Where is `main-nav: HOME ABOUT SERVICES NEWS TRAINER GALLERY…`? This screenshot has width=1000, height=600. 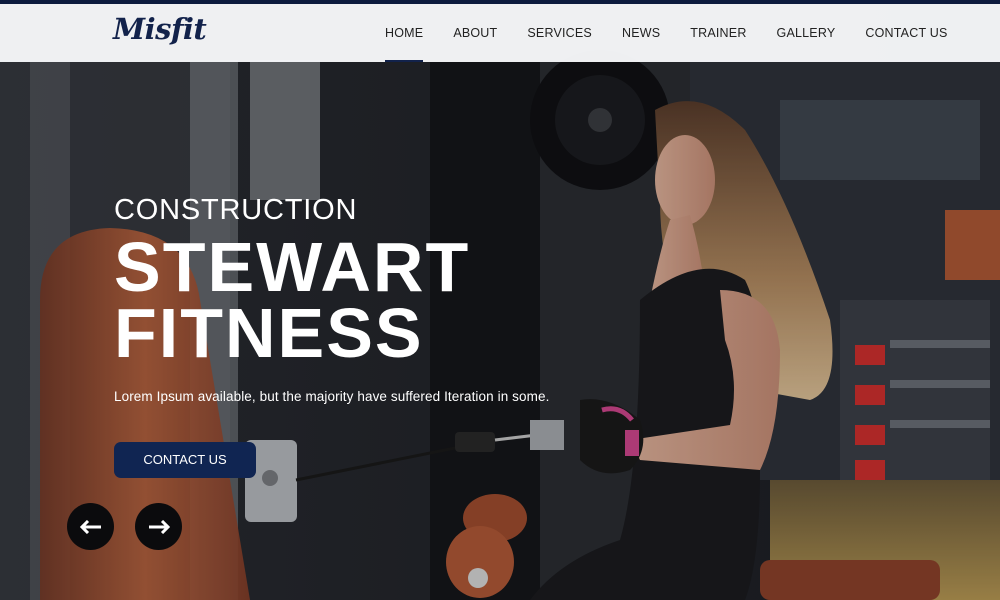
main-nav: HOME ABOUT SERVICES NEWS TRAINER GALLERY… is located at coordinates (666, 33).